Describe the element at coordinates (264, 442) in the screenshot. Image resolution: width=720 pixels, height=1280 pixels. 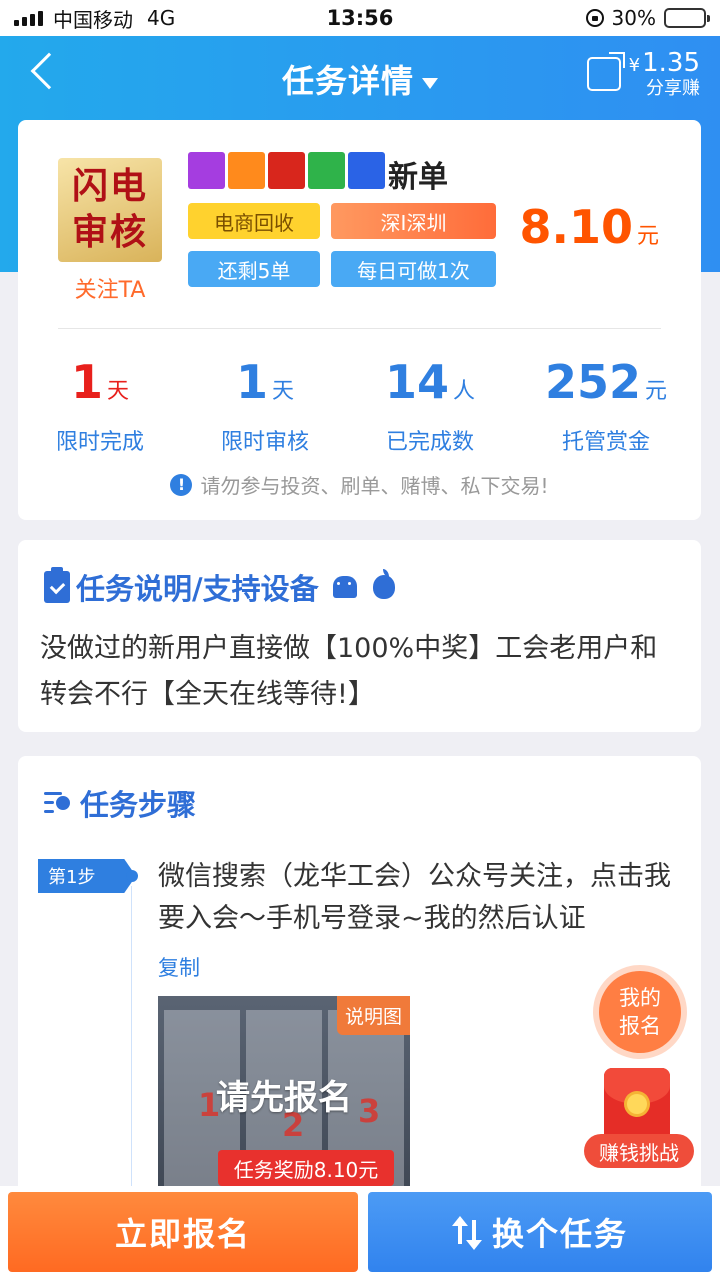
I see `stat-label: 限时审核` at that location.